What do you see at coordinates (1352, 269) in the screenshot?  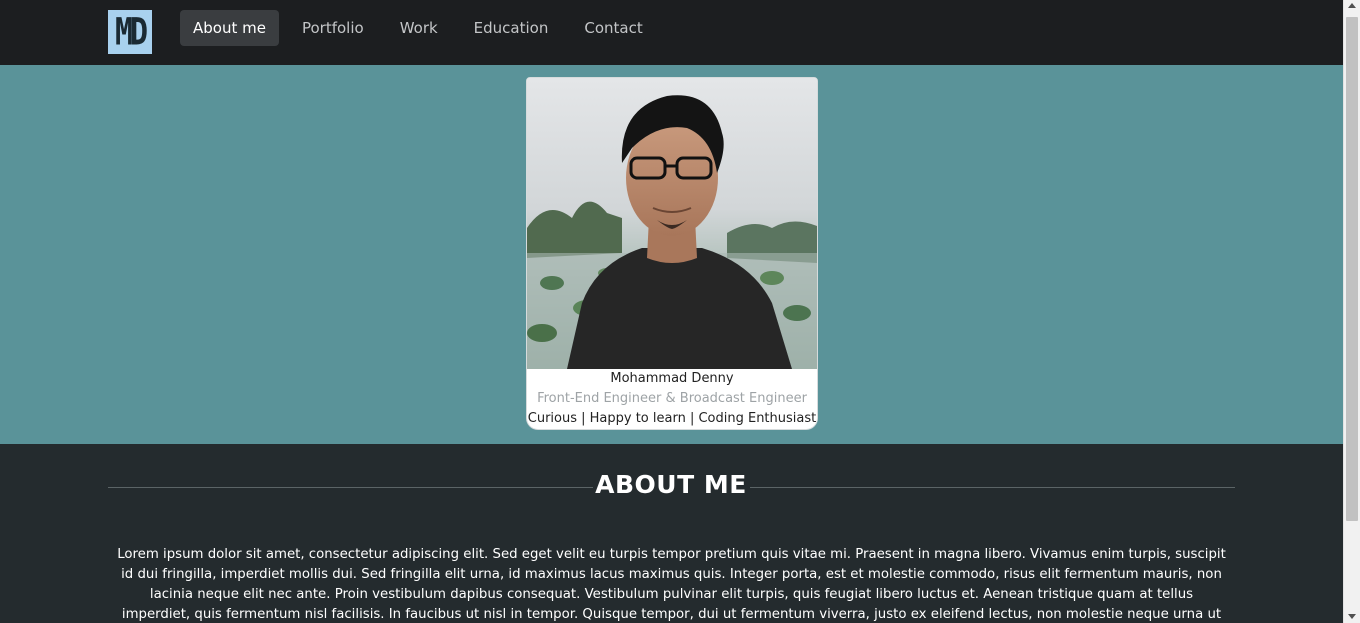 I see `scrollbar-thumb` at bounding box center [1352, 269].